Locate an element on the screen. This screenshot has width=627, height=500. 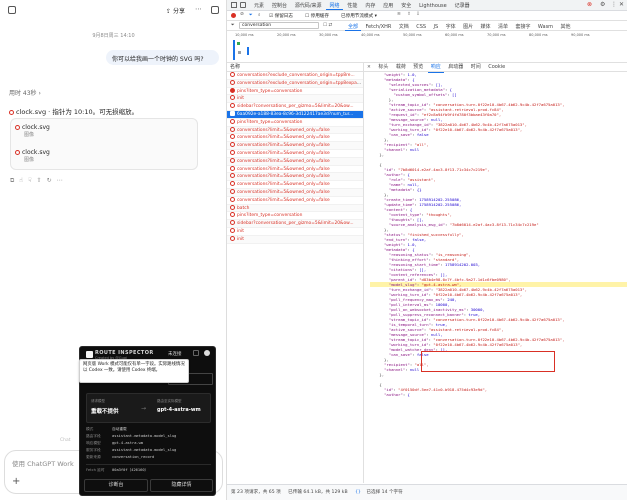
chevron-right-icon: › is located at coordinates (39, 93).